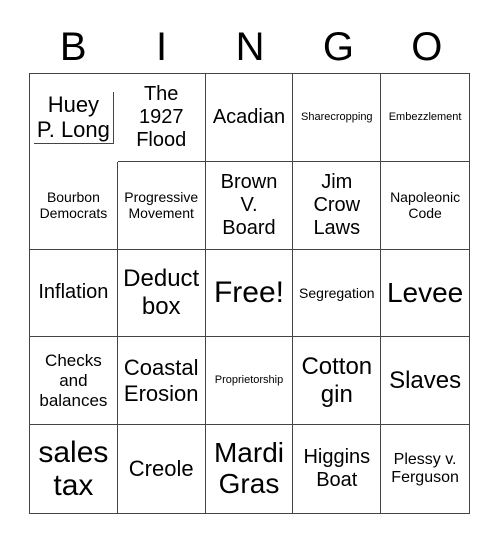 The height and width of the screenshot is (544, 500). I want to click on bingo-cell: Creole, so click(162, 469).